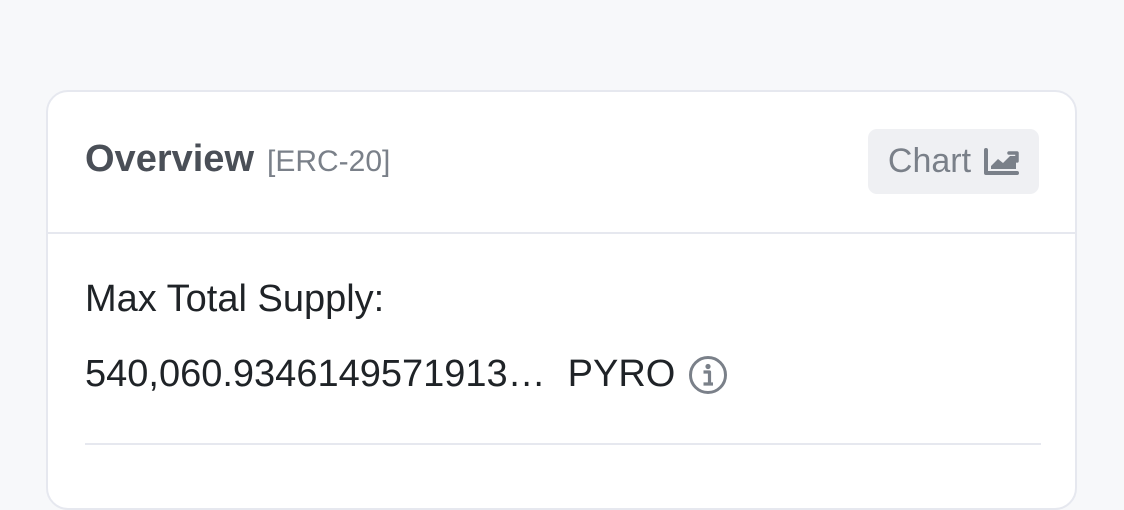  Describe the element at coordinates (708, 375) in the screenshot. I see `info-circle-icon` at that location.